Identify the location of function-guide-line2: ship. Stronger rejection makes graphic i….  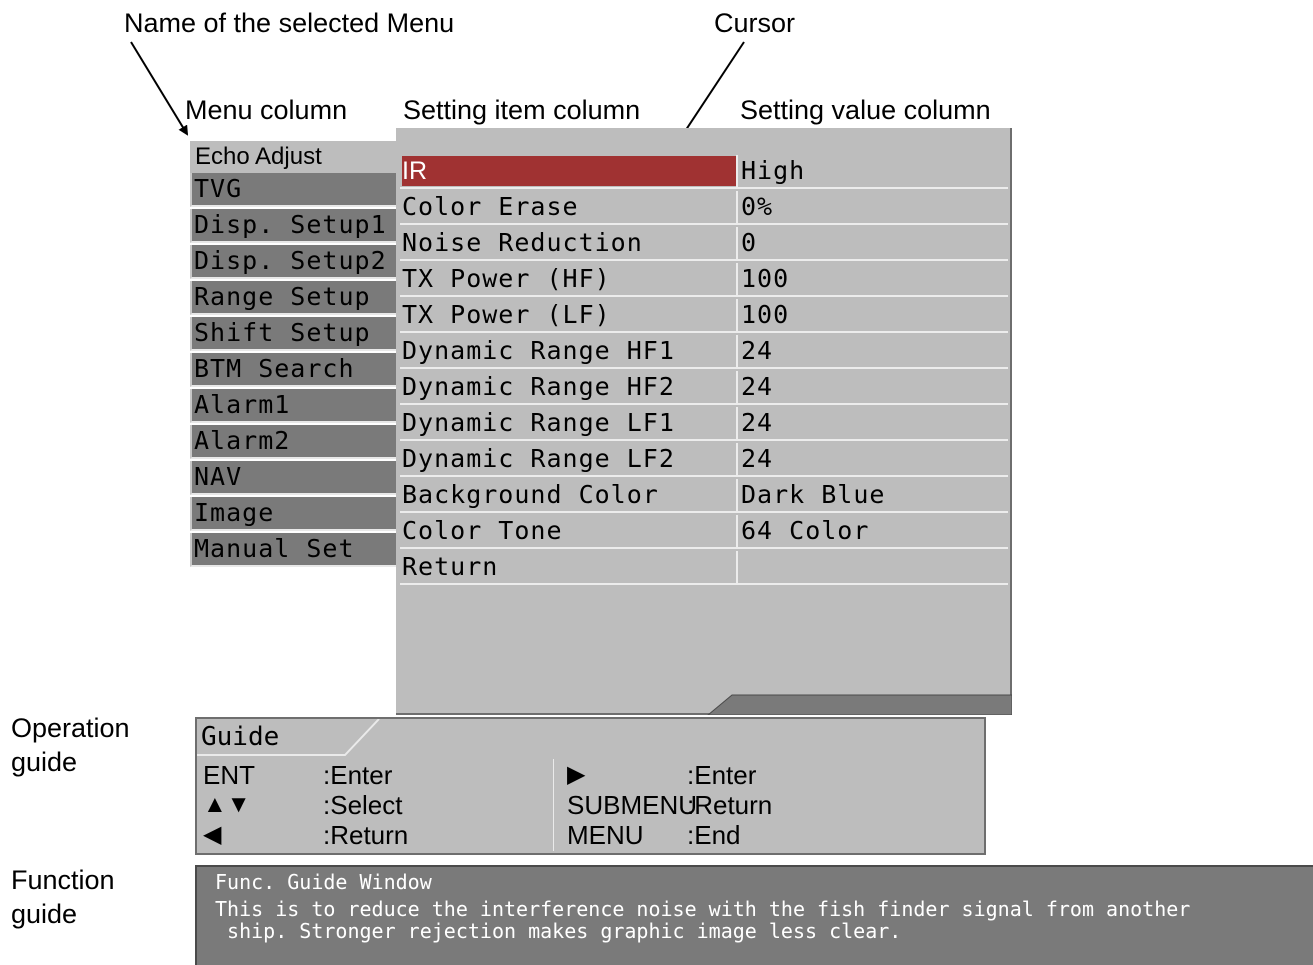
(558, 931).